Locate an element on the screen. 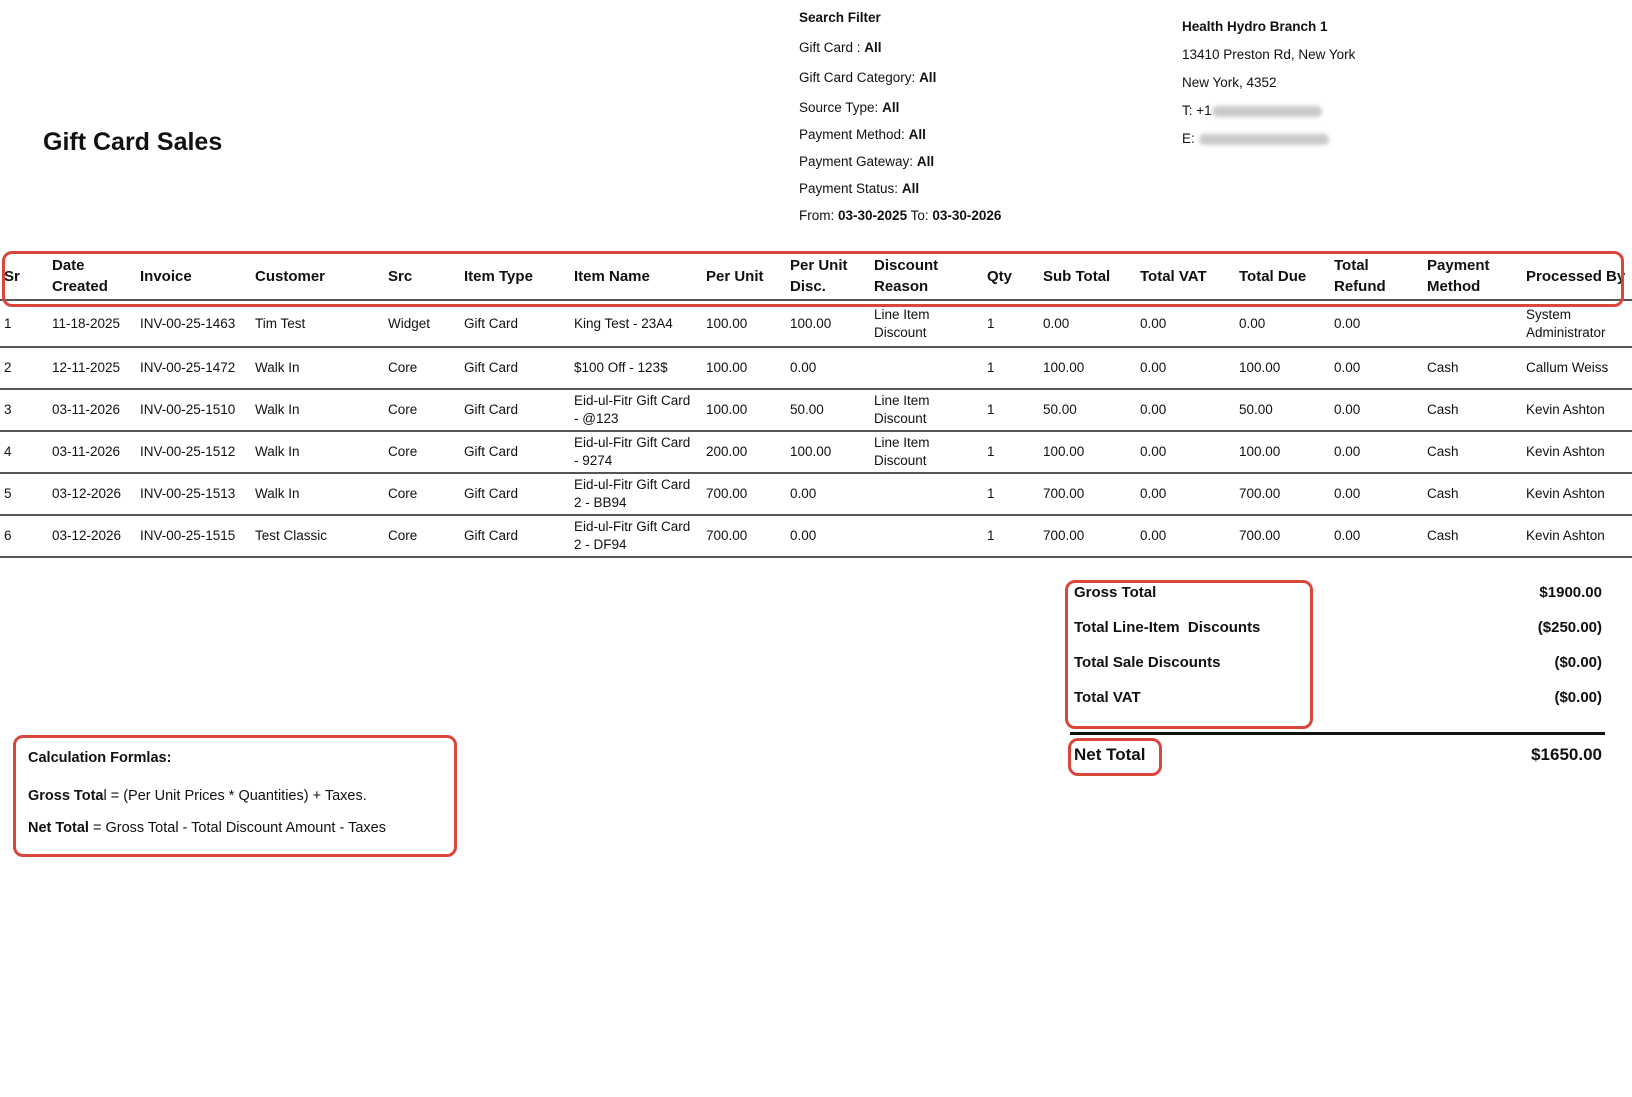  column-header: Per Unit is located at coordinates (735, 276).